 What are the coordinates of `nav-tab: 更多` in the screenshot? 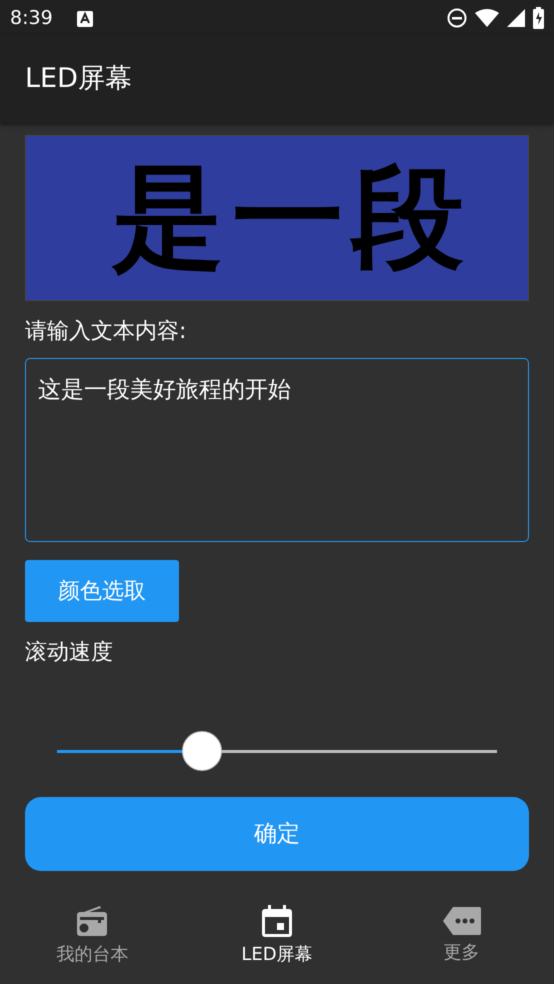 It's located at (461, 936).